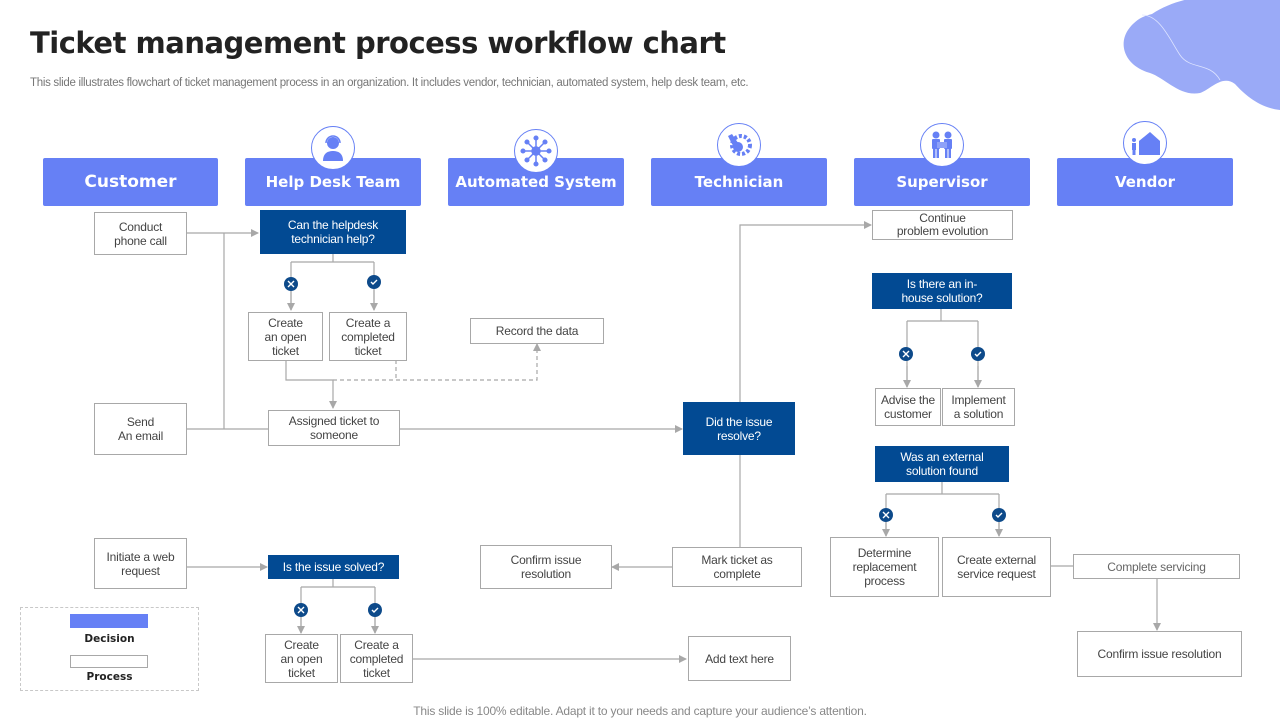 The width and height of the screenshot is (1280, 720). Describe the element at coordinates (140, 233) in the screenshot. I see `process-conduct-phone-call: Conduct phone call` at that location.